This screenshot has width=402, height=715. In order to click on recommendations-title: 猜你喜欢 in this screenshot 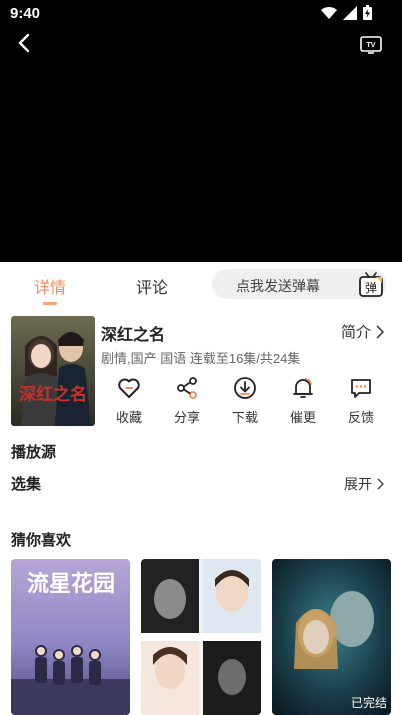, I will do `click(41, 540)`.